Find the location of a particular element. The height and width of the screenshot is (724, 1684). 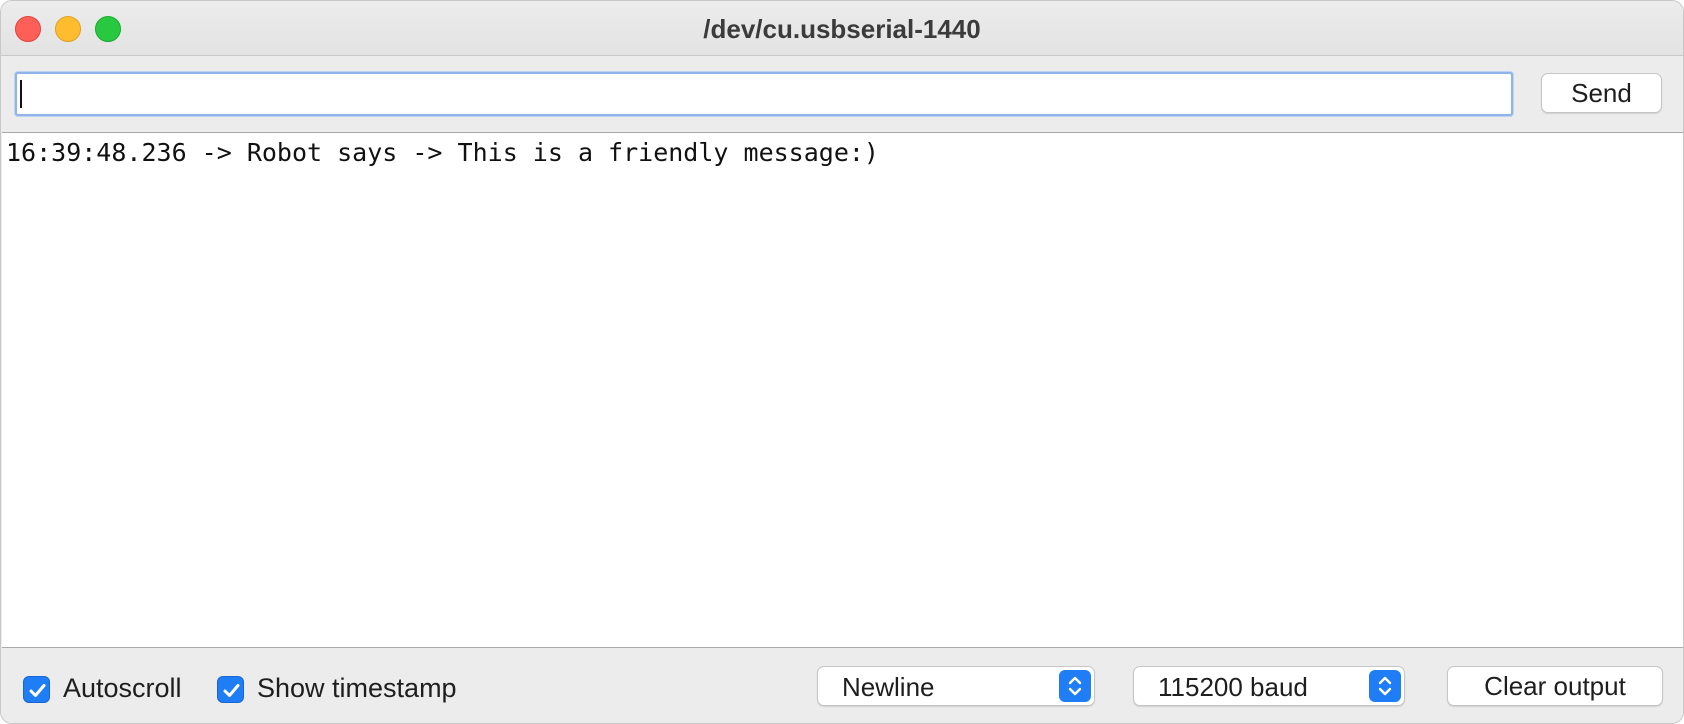

title-bar: /dev/cu.usbserial-1440 is located at coordinates (842, 28).